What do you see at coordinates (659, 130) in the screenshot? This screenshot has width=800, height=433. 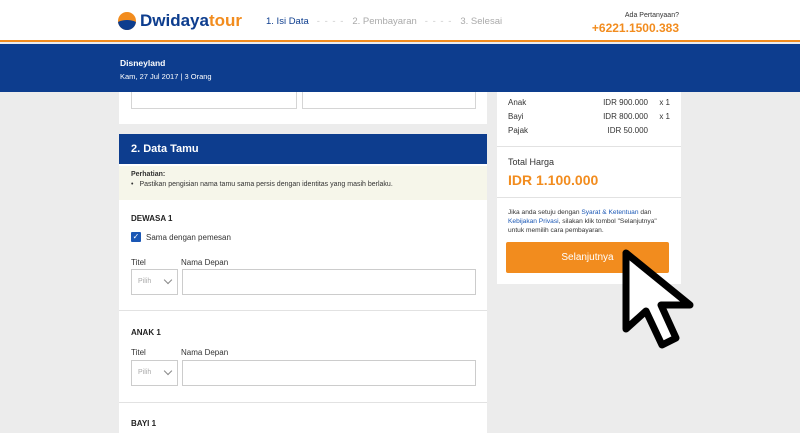 I see `price-qty` at bounding box center [659, 130].